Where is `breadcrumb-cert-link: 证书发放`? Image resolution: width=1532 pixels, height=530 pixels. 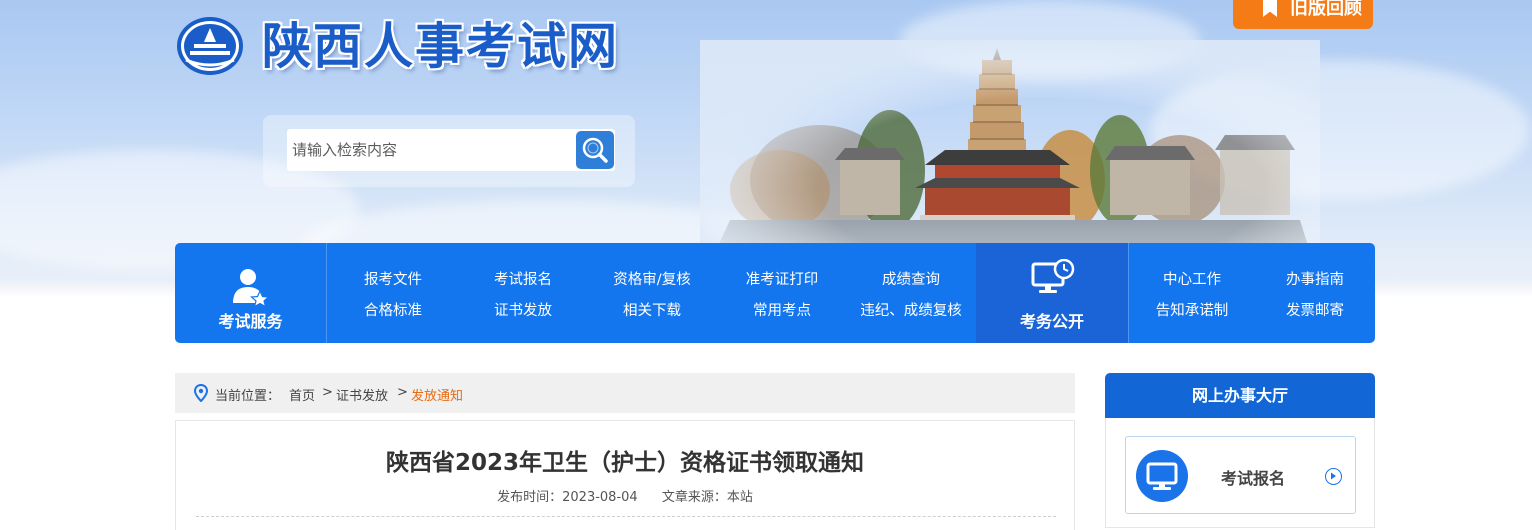
breadcrumb-cert-link: 证书发放 is located at coordinates (362, 394).